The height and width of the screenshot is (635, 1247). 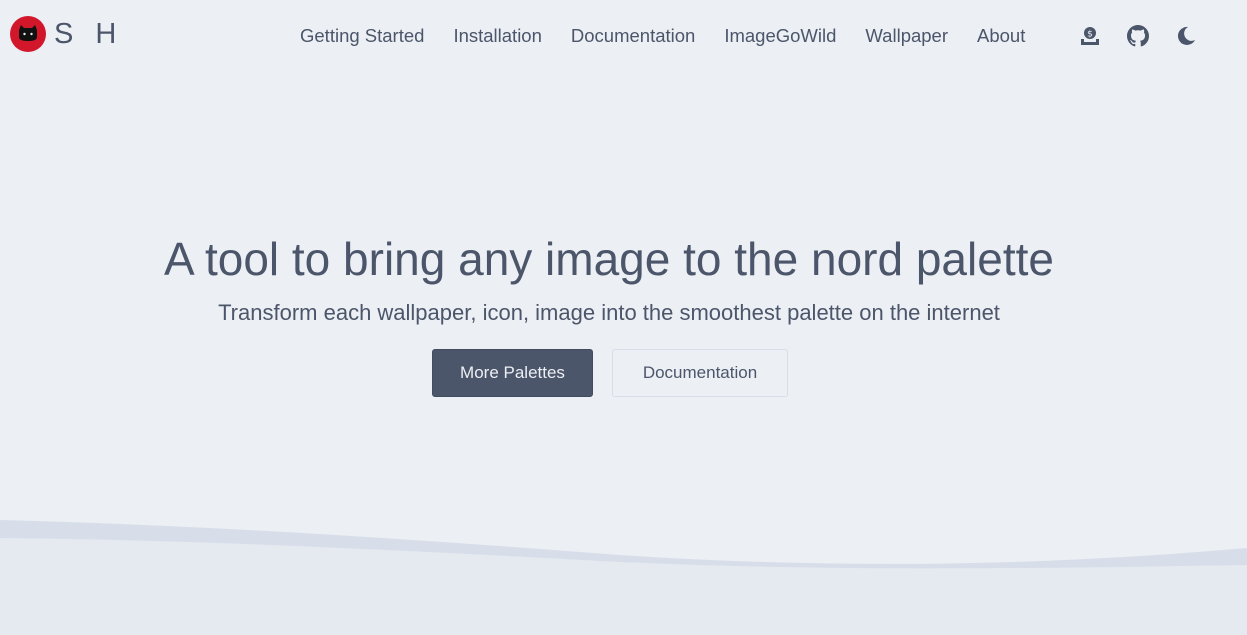 What do you see at coordinates (1001, 36) in the screenshot?
I see `nav-about: About` at bounding box center [1001, 36].